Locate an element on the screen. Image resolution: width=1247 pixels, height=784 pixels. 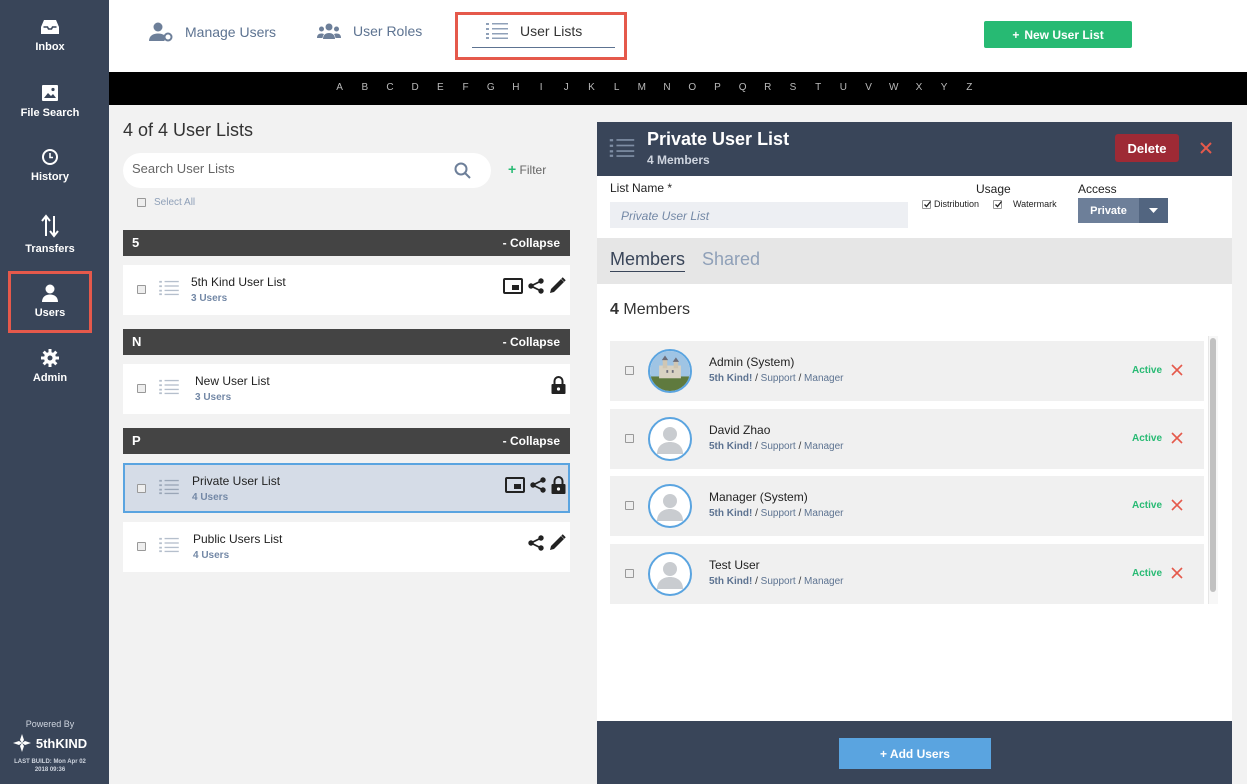
alphabet-letter: Z is located at coordinates (969, 87).